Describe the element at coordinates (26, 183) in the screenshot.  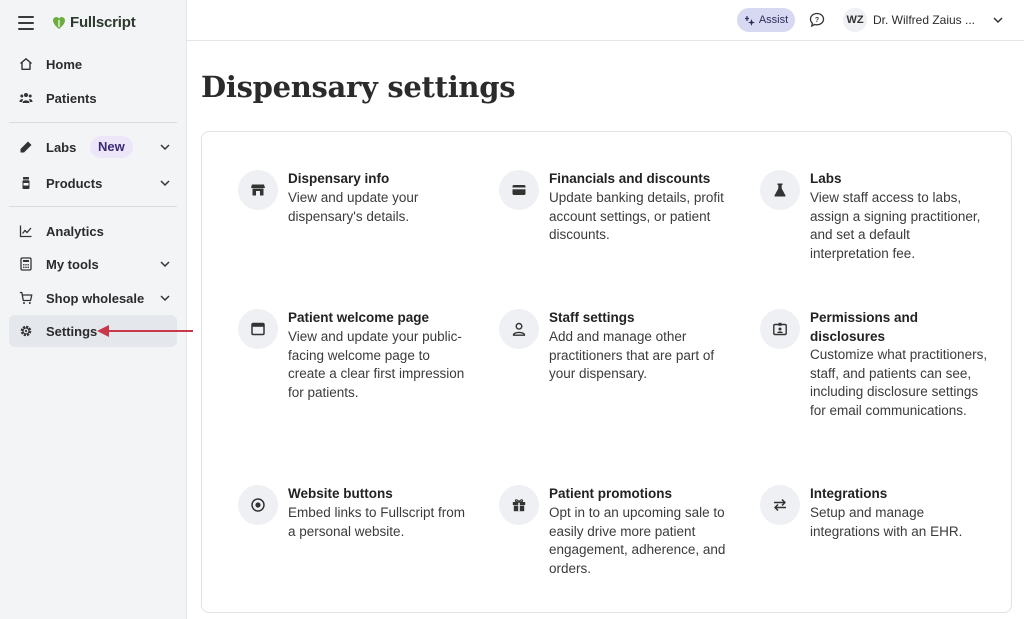
I see `bottle-icon` at that location.